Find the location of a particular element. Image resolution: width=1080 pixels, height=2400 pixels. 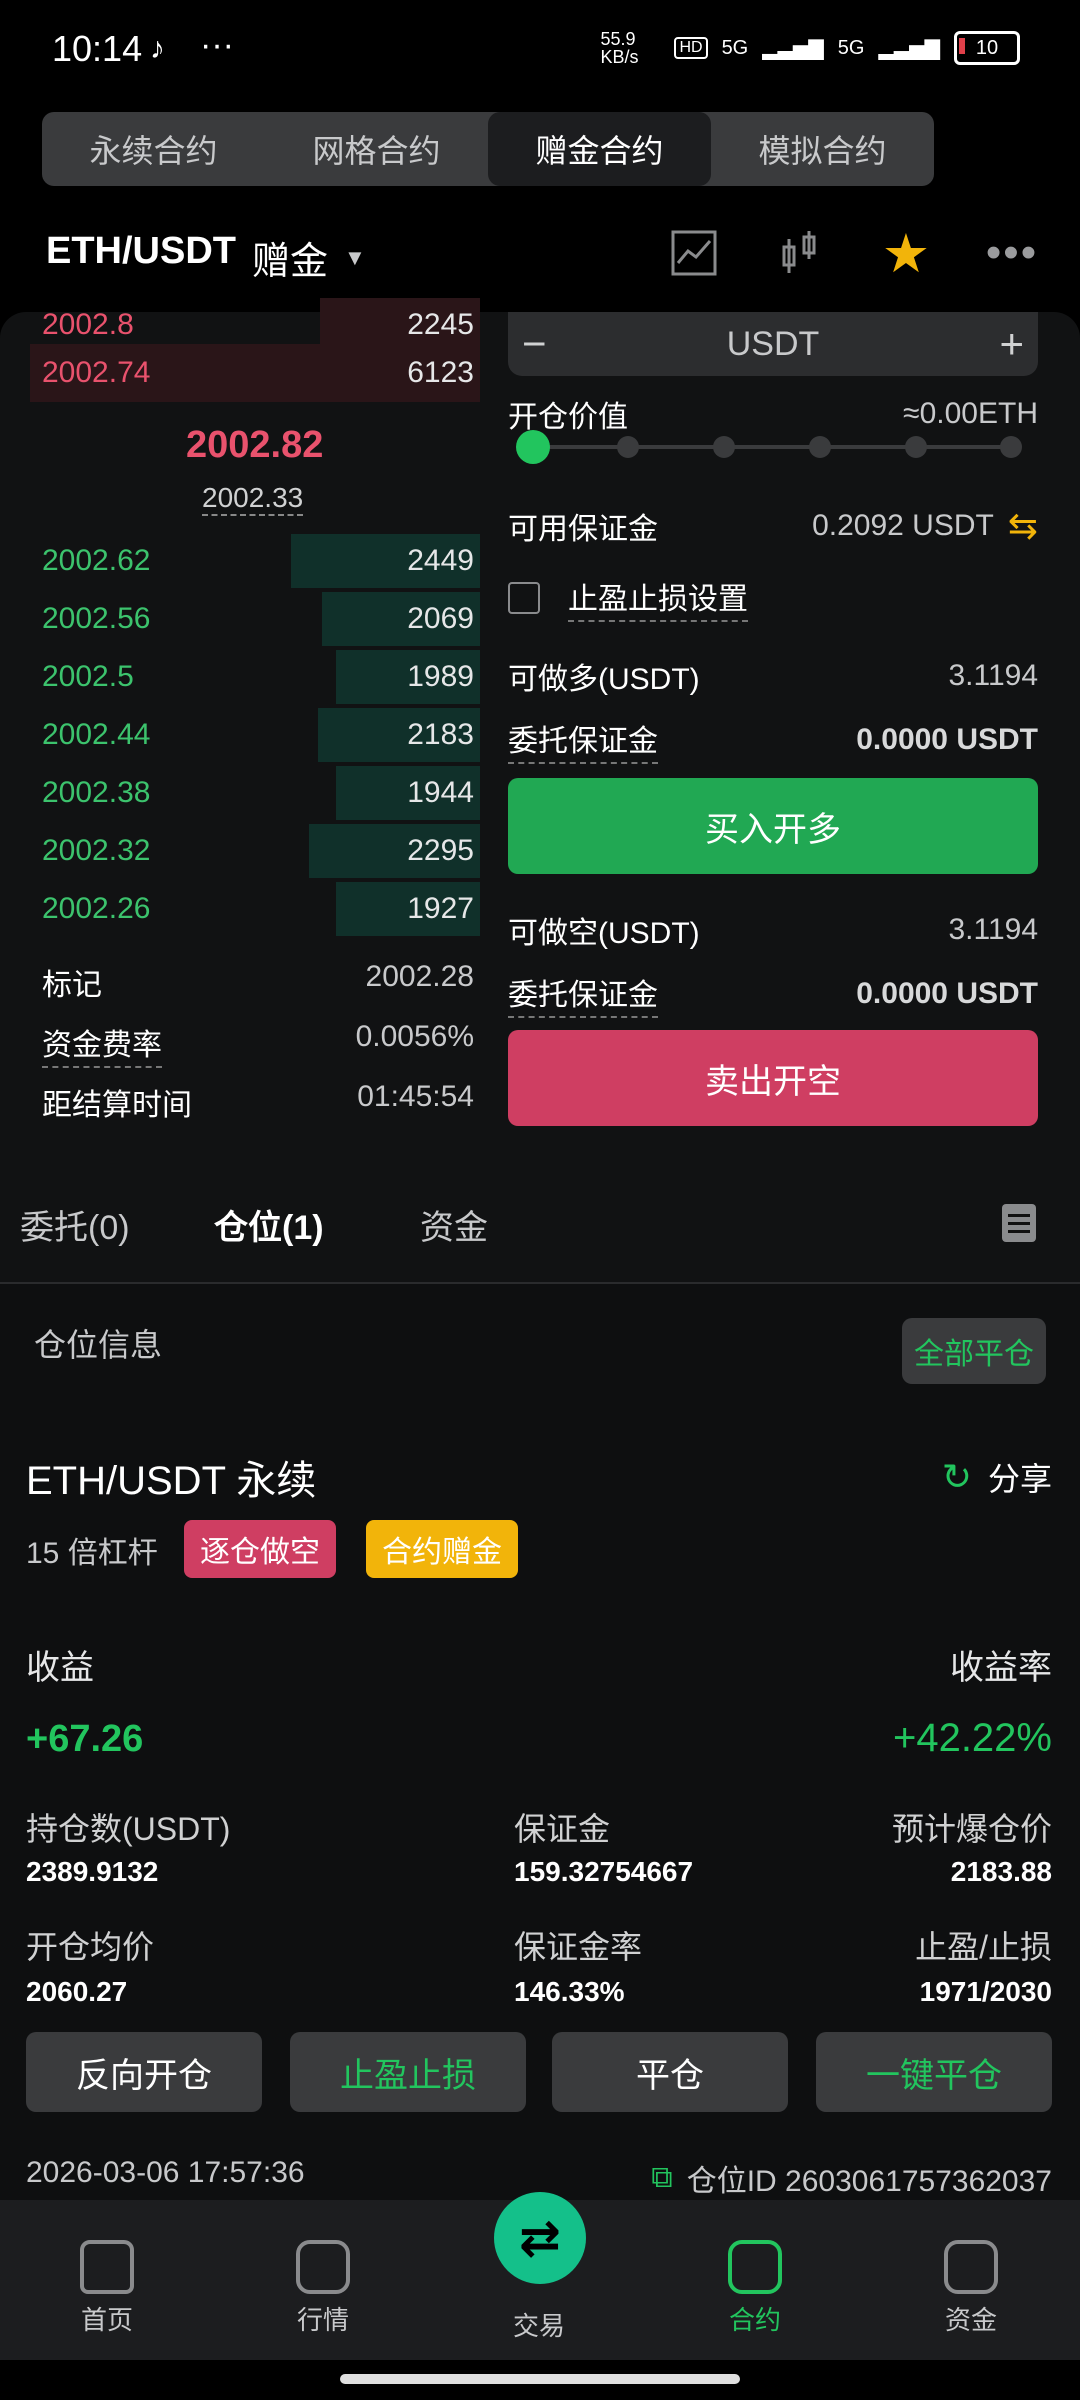

signal-5g-2: 5G is located at coordinates (851, 47).